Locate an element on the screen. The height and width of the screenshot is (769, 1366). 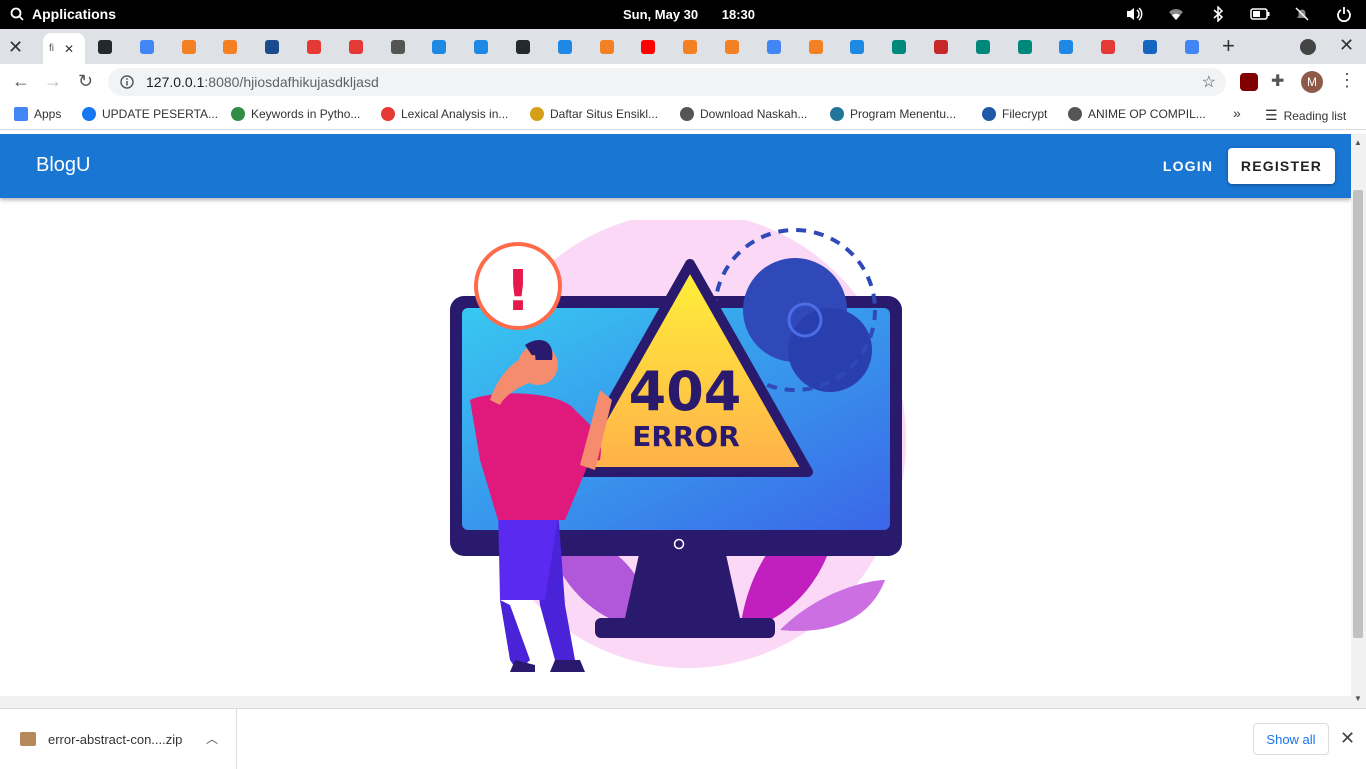
close-downloads-icon: ✕ is located at coordinates (1347, 738).